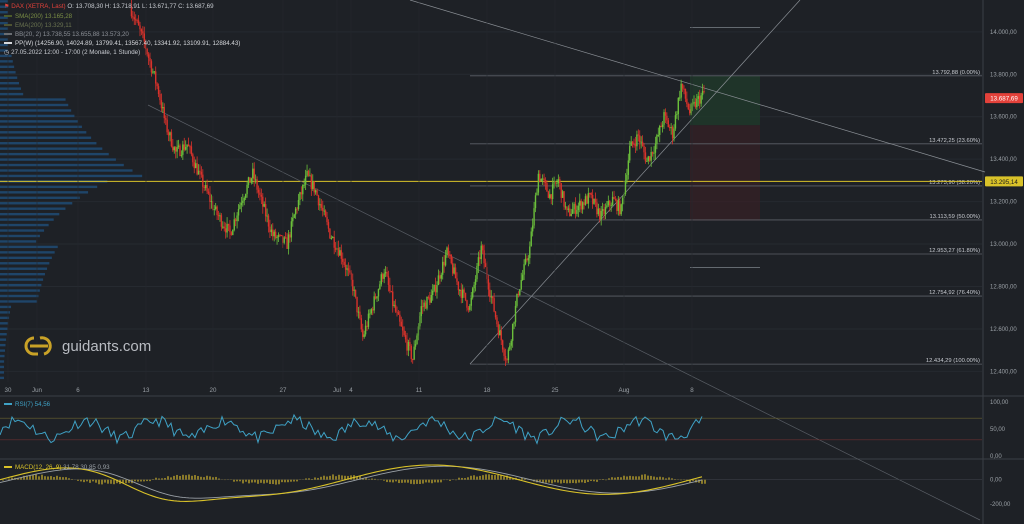 The image size is (1024, 524). I want to click on ema-legend: EMA(200) 13.329,11, so click(38, 26).